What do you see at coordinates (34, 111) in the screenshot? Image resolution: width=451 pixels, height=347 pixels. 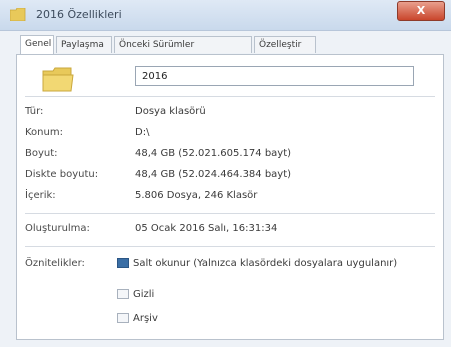 I see `type-label: Tür:` at bounding box center [34, 111].